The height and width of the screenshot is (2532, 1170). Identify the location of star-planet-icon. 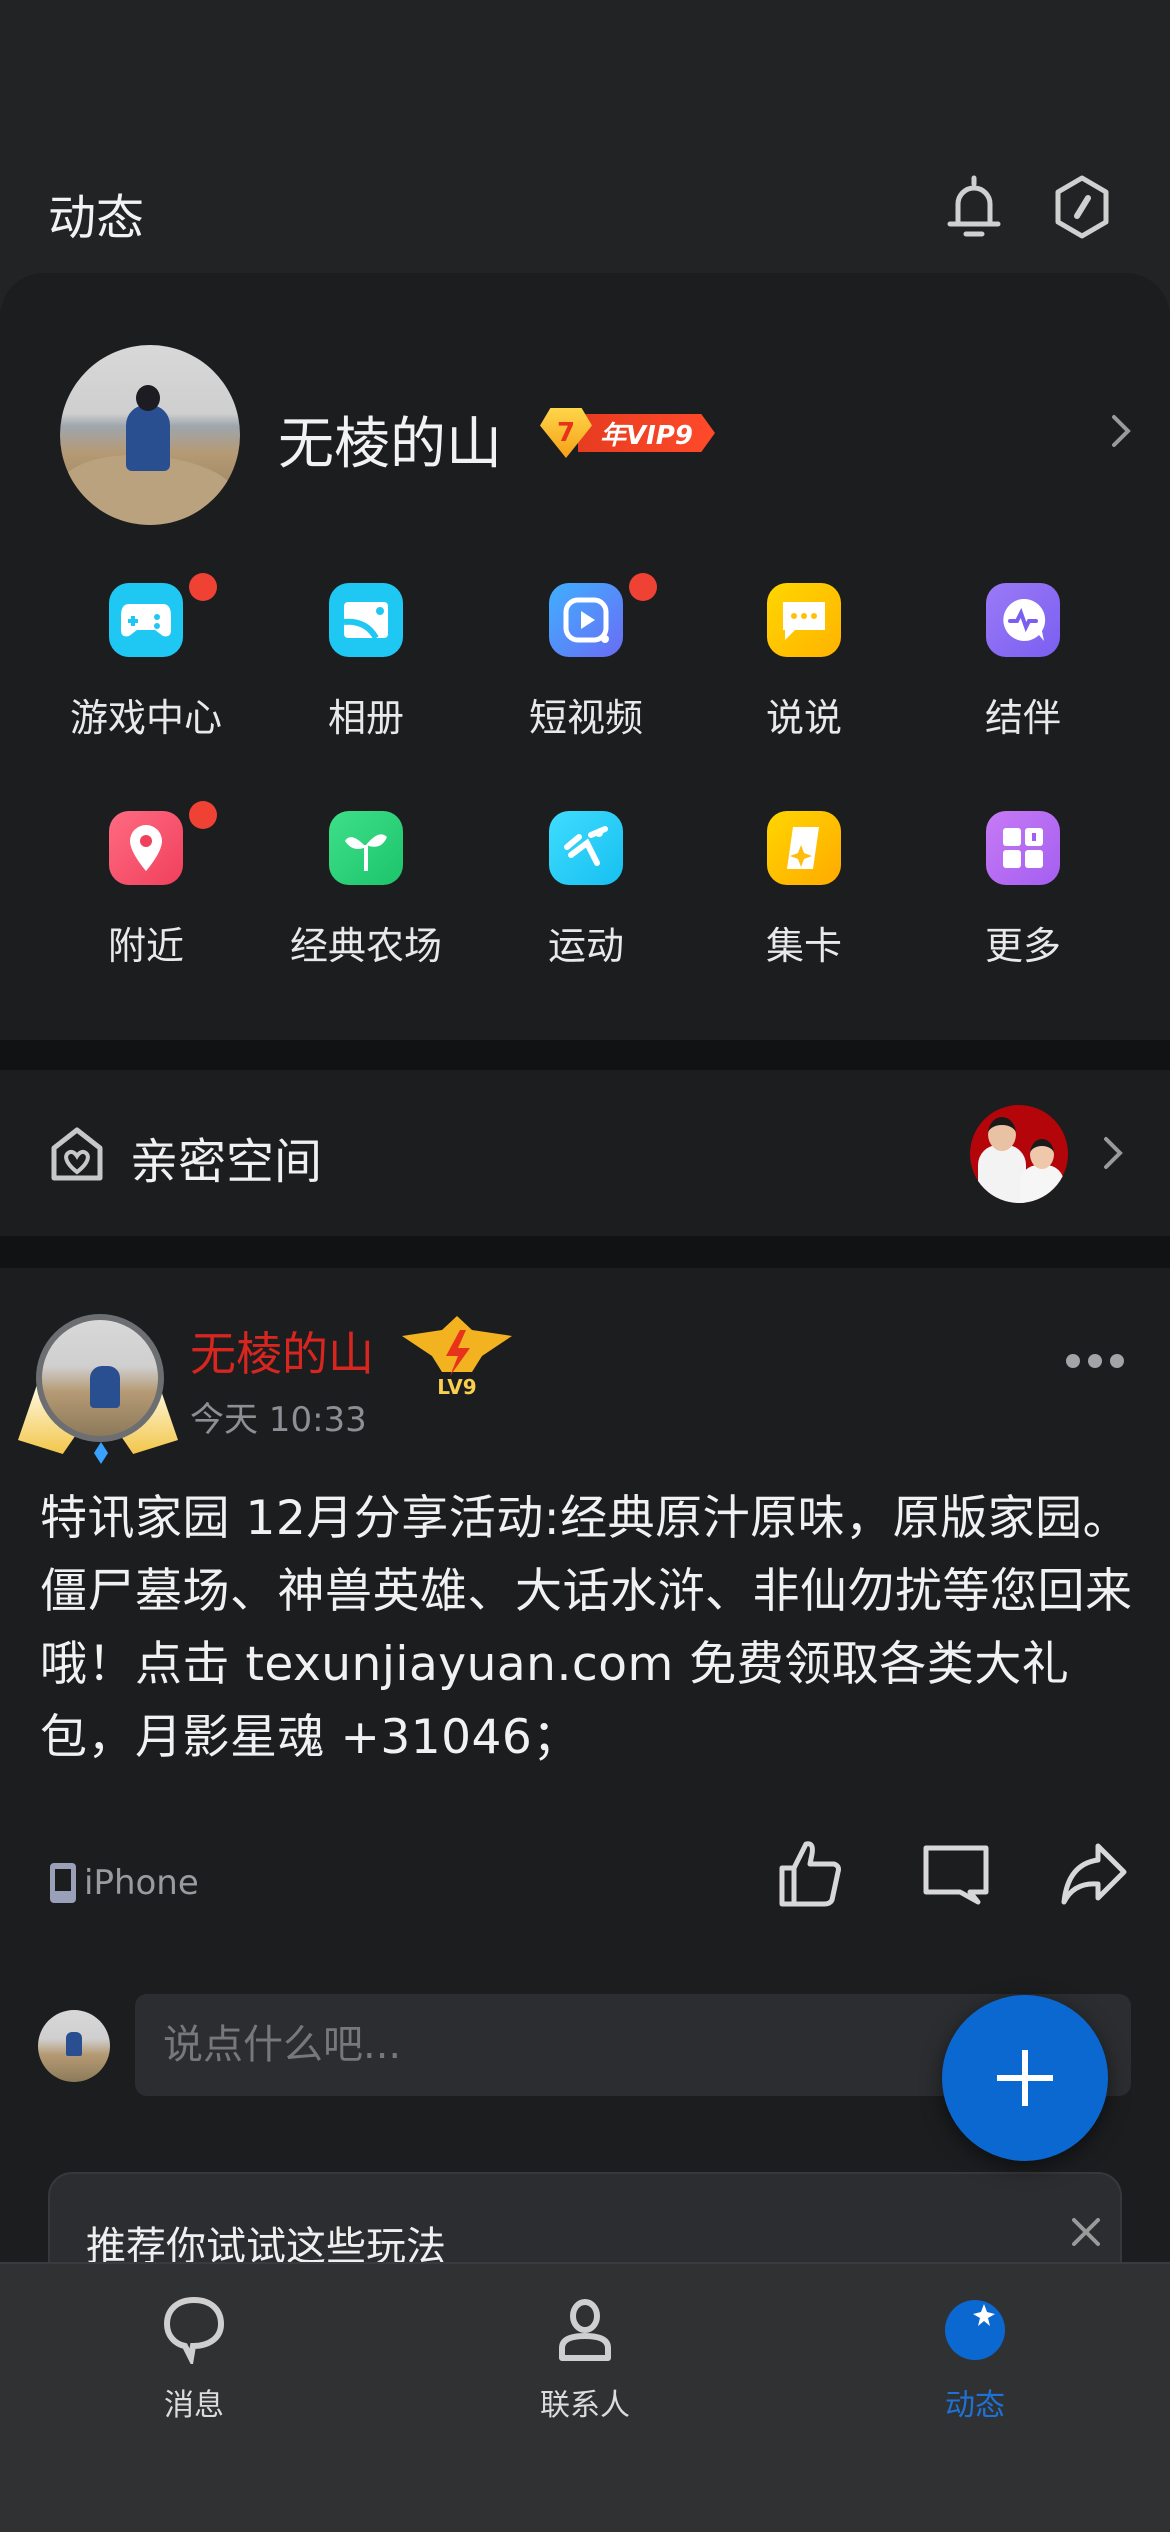
(975, 2329).